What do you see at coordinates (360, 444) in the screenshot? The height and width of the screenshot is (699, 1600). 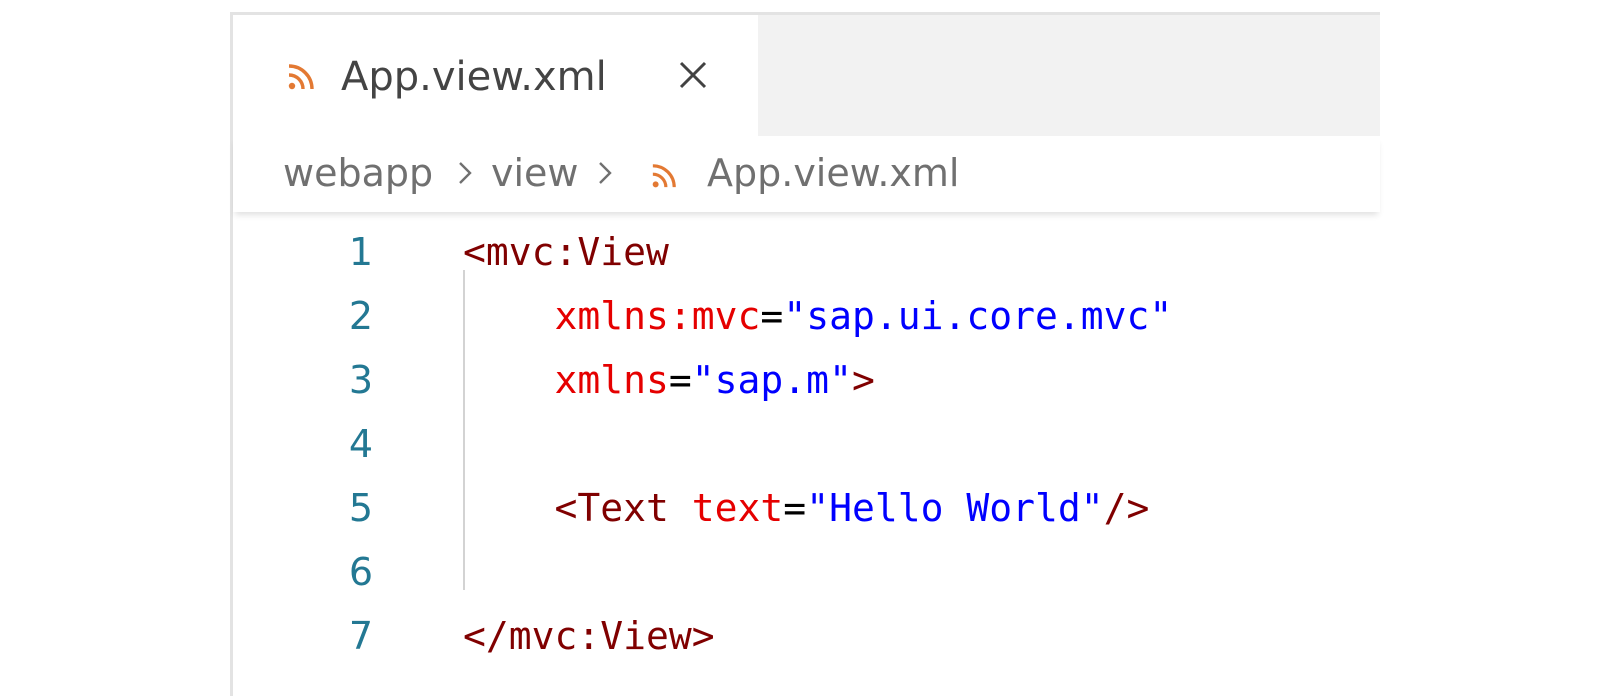 I see `line-number: 4` at bounding box center [360, 444].